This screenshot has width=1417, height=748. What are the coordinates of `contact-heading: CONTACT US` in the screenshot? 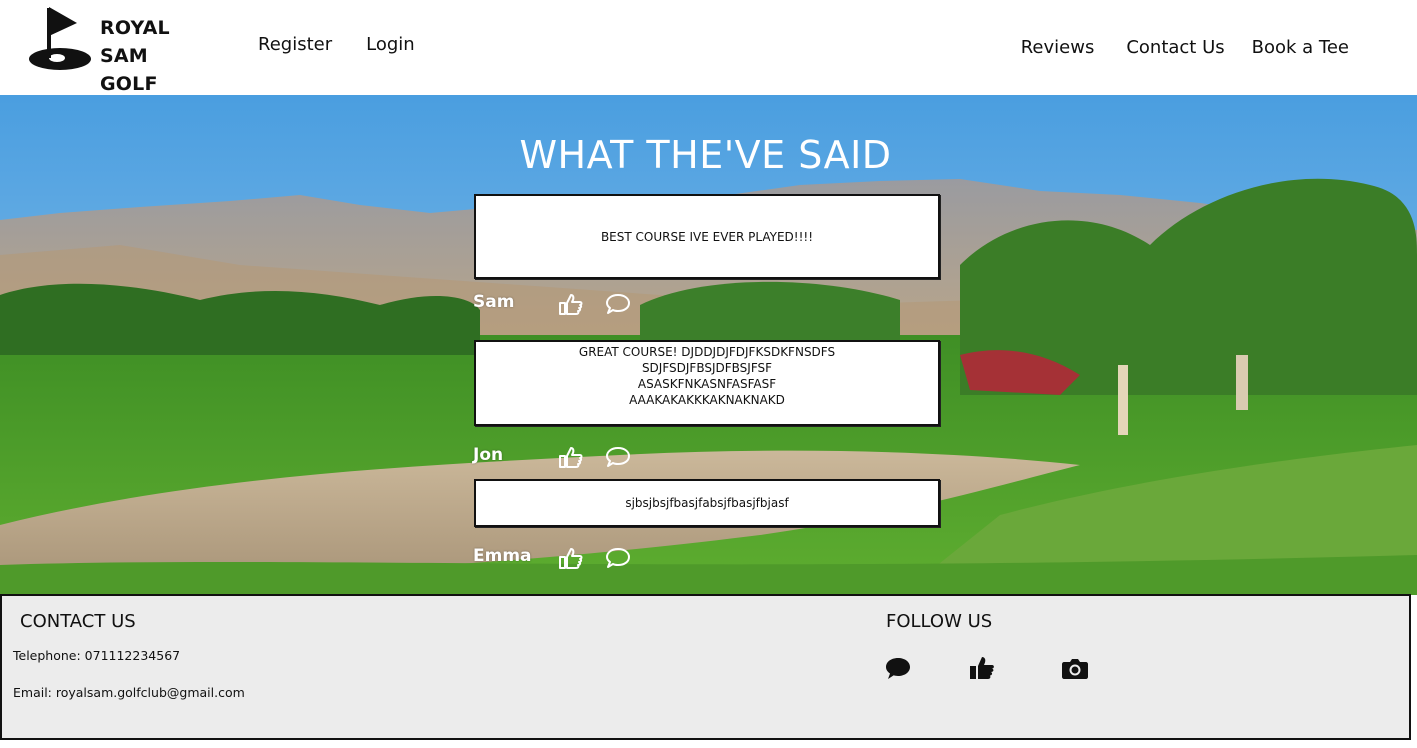 It's located at (78, 621).